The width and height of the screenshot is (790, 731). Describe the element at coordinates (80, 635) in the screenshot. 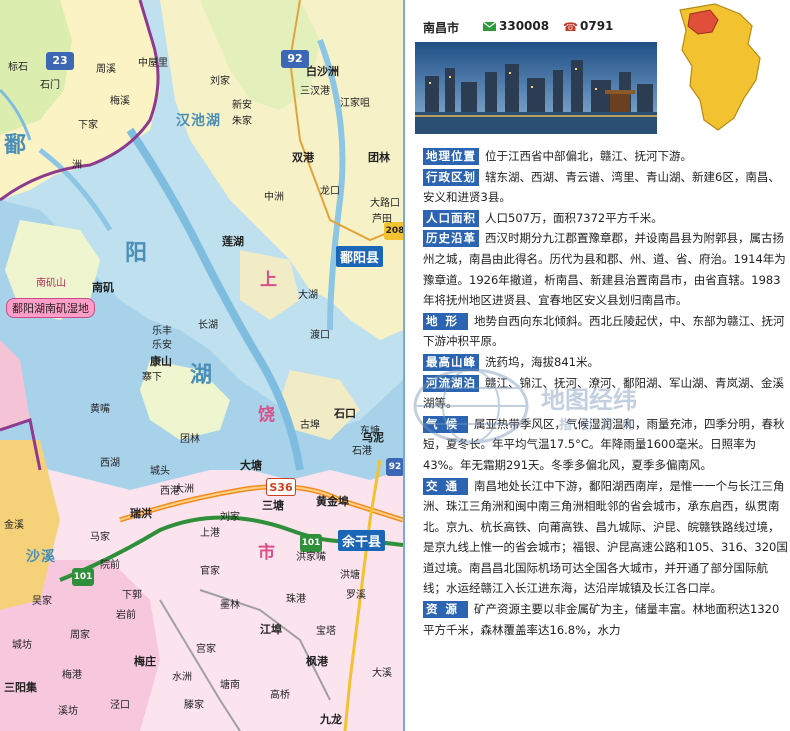

I see `map-place: 周家` at that location.